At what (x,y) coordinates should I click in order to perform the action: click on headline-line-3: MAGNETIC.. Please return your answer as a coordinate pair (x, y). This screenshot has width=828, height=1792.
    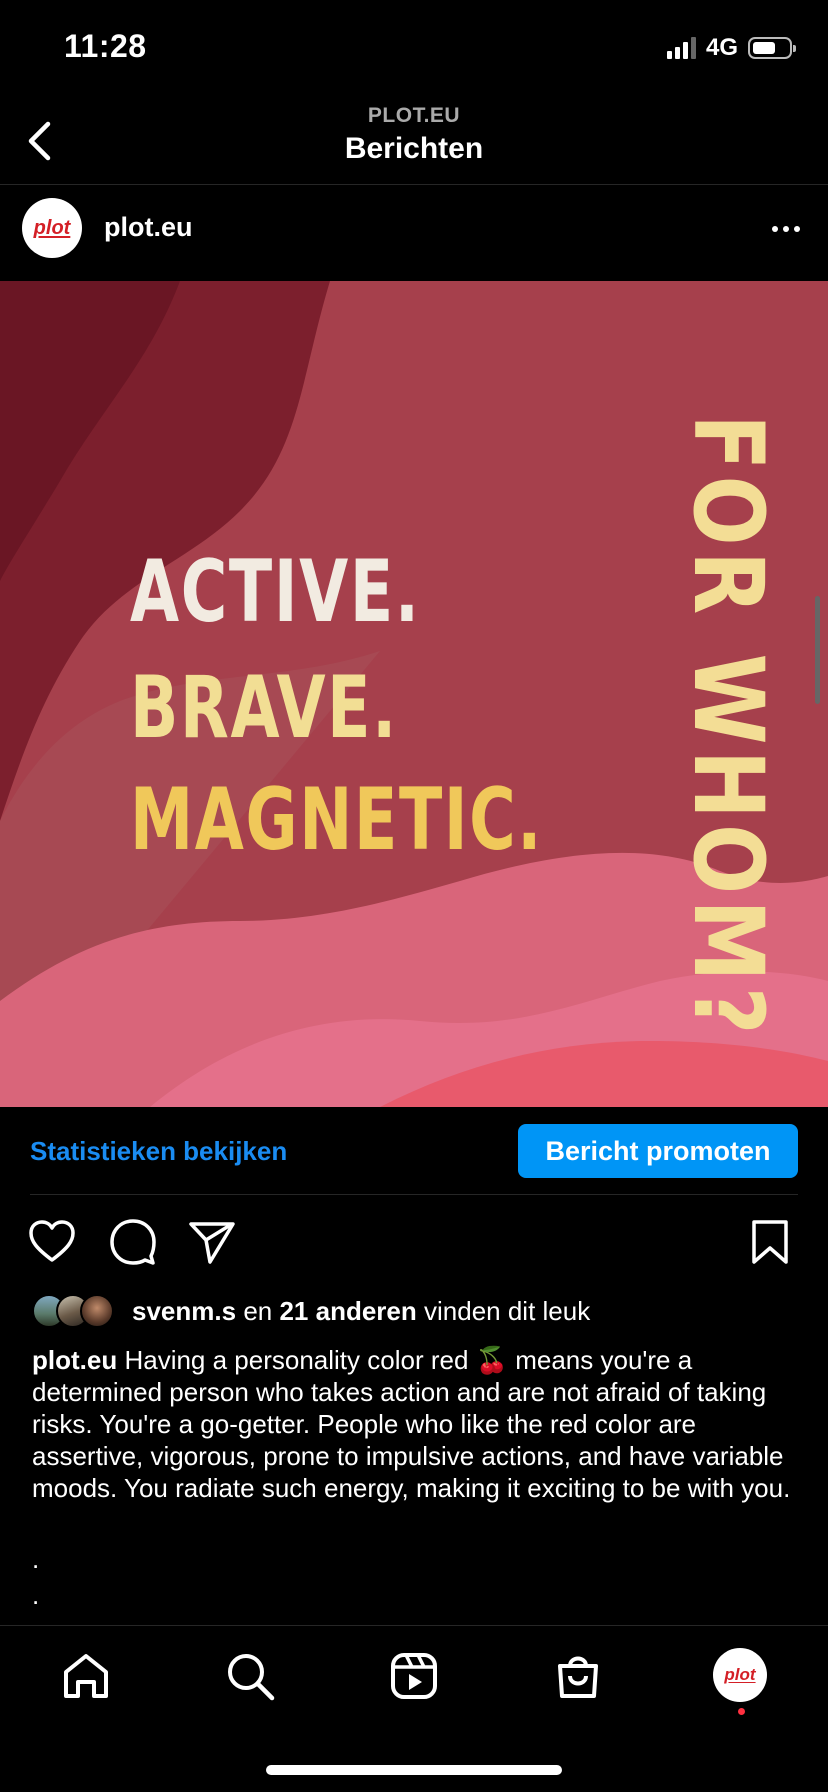
    Looking at the image, I should click on (337, 820).